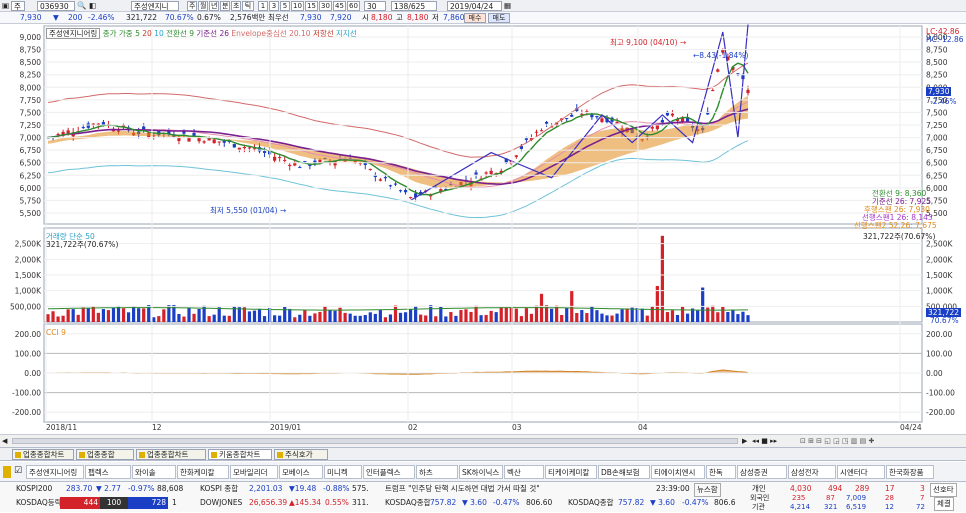 The image size is (966, 513). I want to click on cci-legend: CCI 9, so click(56, 332).